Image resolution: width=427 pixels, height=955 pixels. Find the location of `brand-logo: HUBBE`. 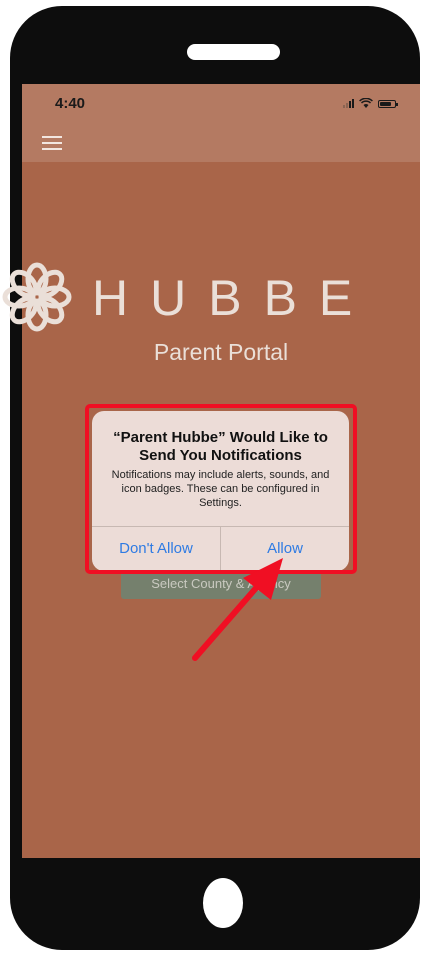

brand-logo: HUBBE is located at coordinates (210, 297).